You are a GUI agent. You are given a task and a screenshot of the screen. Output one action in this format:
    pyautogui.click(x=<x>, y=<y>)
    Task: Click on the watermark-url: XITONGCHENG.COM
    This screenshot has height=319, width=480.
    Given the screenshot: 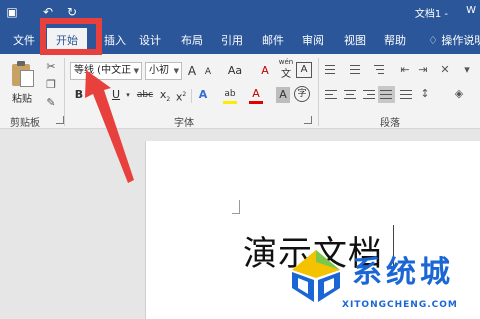 What is the action you would take?
    pyautogui.click(x=400, y=305)
    